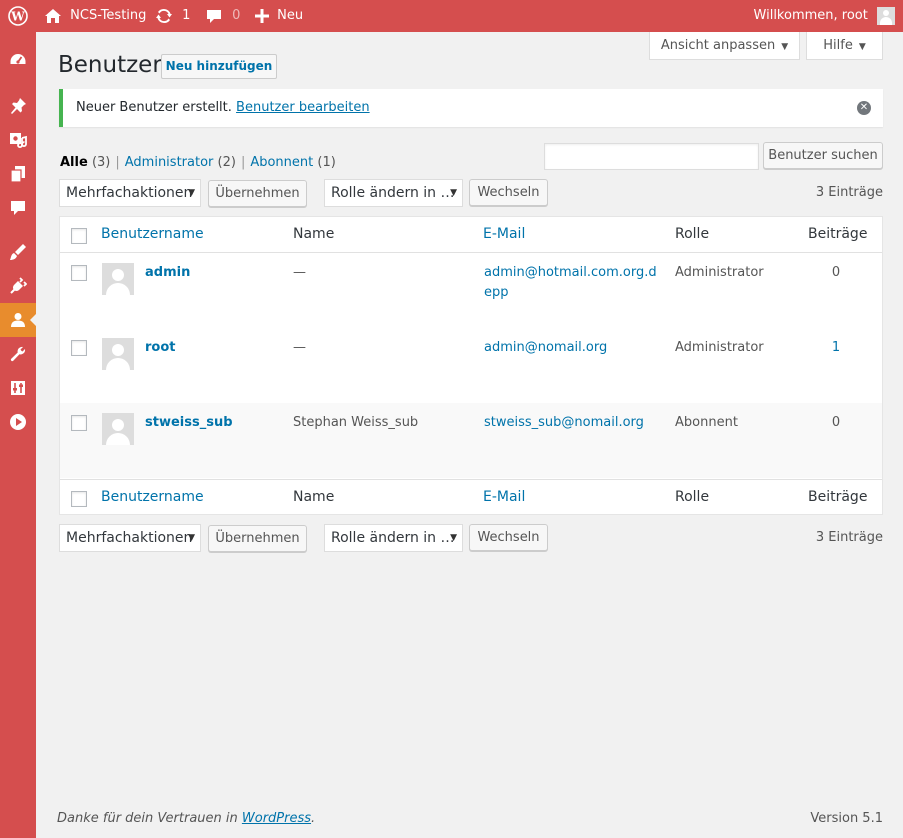 This screenshot has height=838, width=903. I want to click on comments-link: 0, so click(222, 16).